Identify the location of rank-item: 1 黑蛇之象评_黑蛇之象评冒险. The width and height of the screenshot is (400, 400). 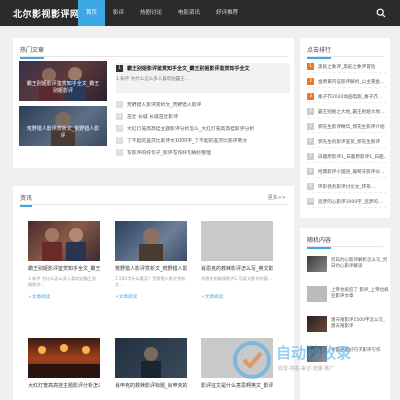
(347, 67).